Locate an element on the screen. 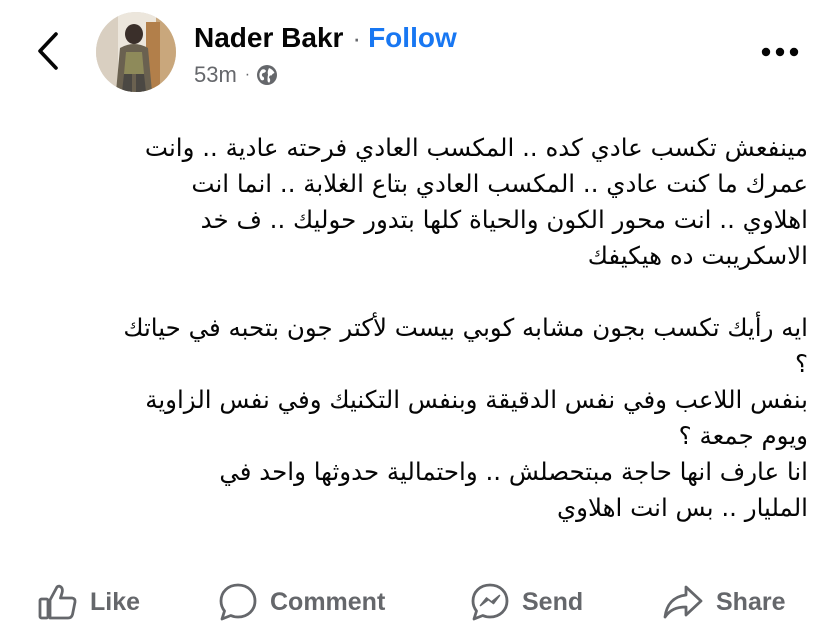 Image resolution: width=828 pixels, height=640 pixels. back-button is located at coordinates (48, 53).